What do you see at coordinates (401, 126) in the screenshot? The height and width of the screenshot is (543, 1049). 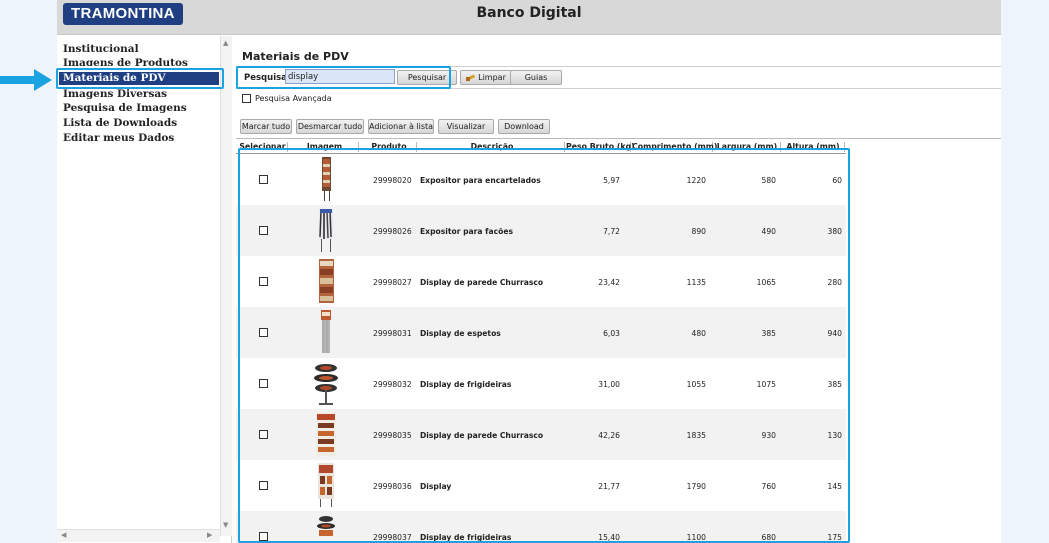 I see `add-to-list-button: Adicionar à lista` at bounding box center [401, 126].